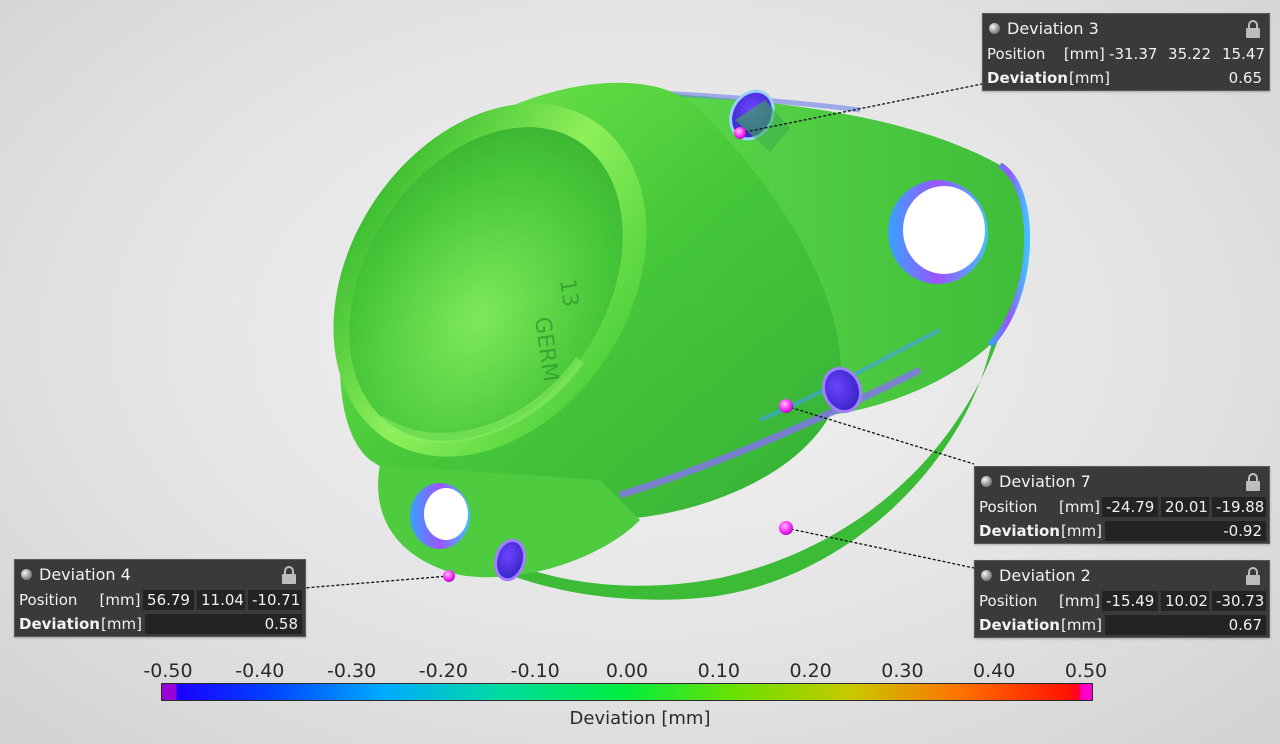  I want to click on color-scale-title: Deviation [mm], so click(640, 718).